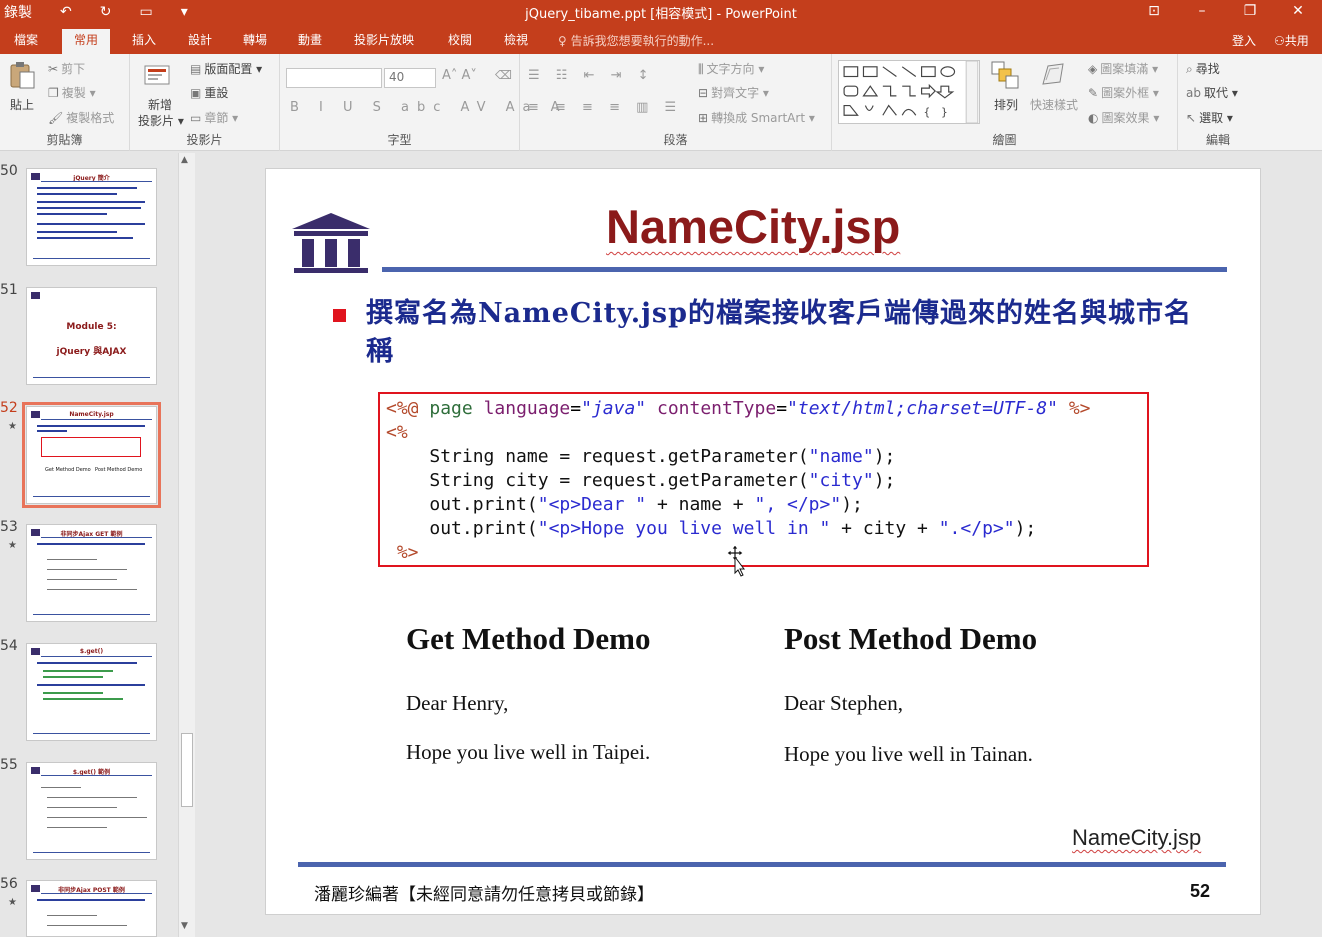  I want to click on slide-page-number: 52, so click(1200, 891).